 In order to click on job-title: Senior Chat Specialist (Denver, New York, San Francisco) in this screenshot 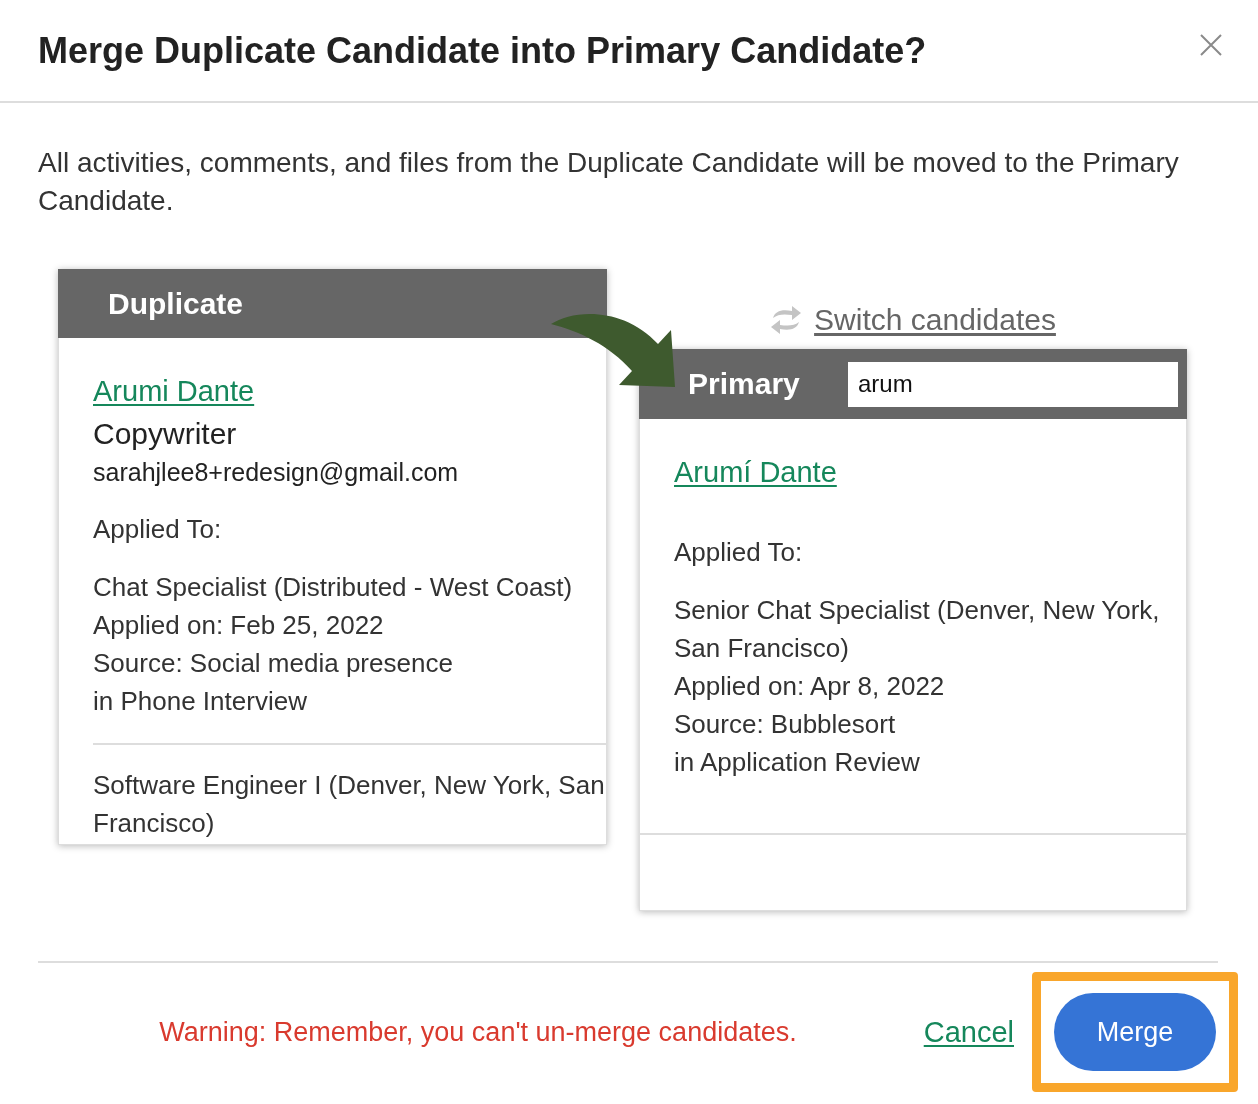, I will do `click(917, 629)`.